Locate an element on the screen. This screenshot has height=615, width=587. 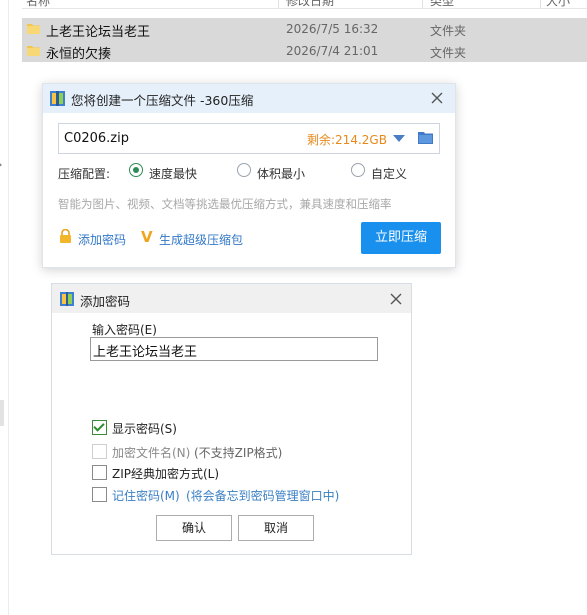
encrypt-filenames-checkbox is located at coordinates (99, 451).